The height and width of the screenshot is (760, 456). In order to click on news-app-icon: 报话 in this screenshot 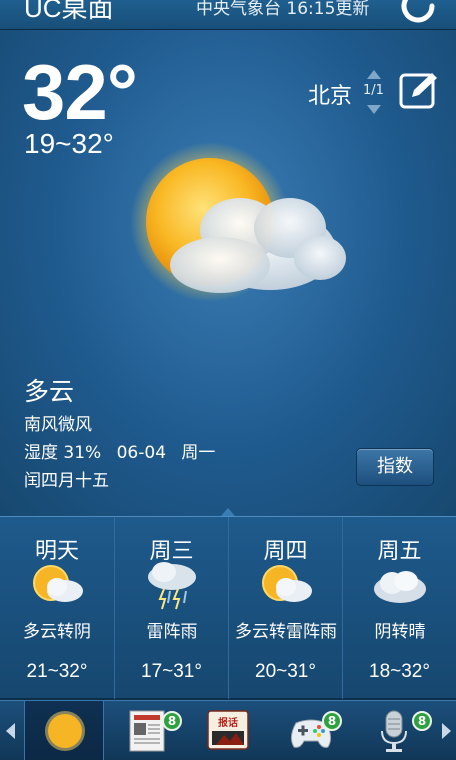, I will do `click(228, 730)`.